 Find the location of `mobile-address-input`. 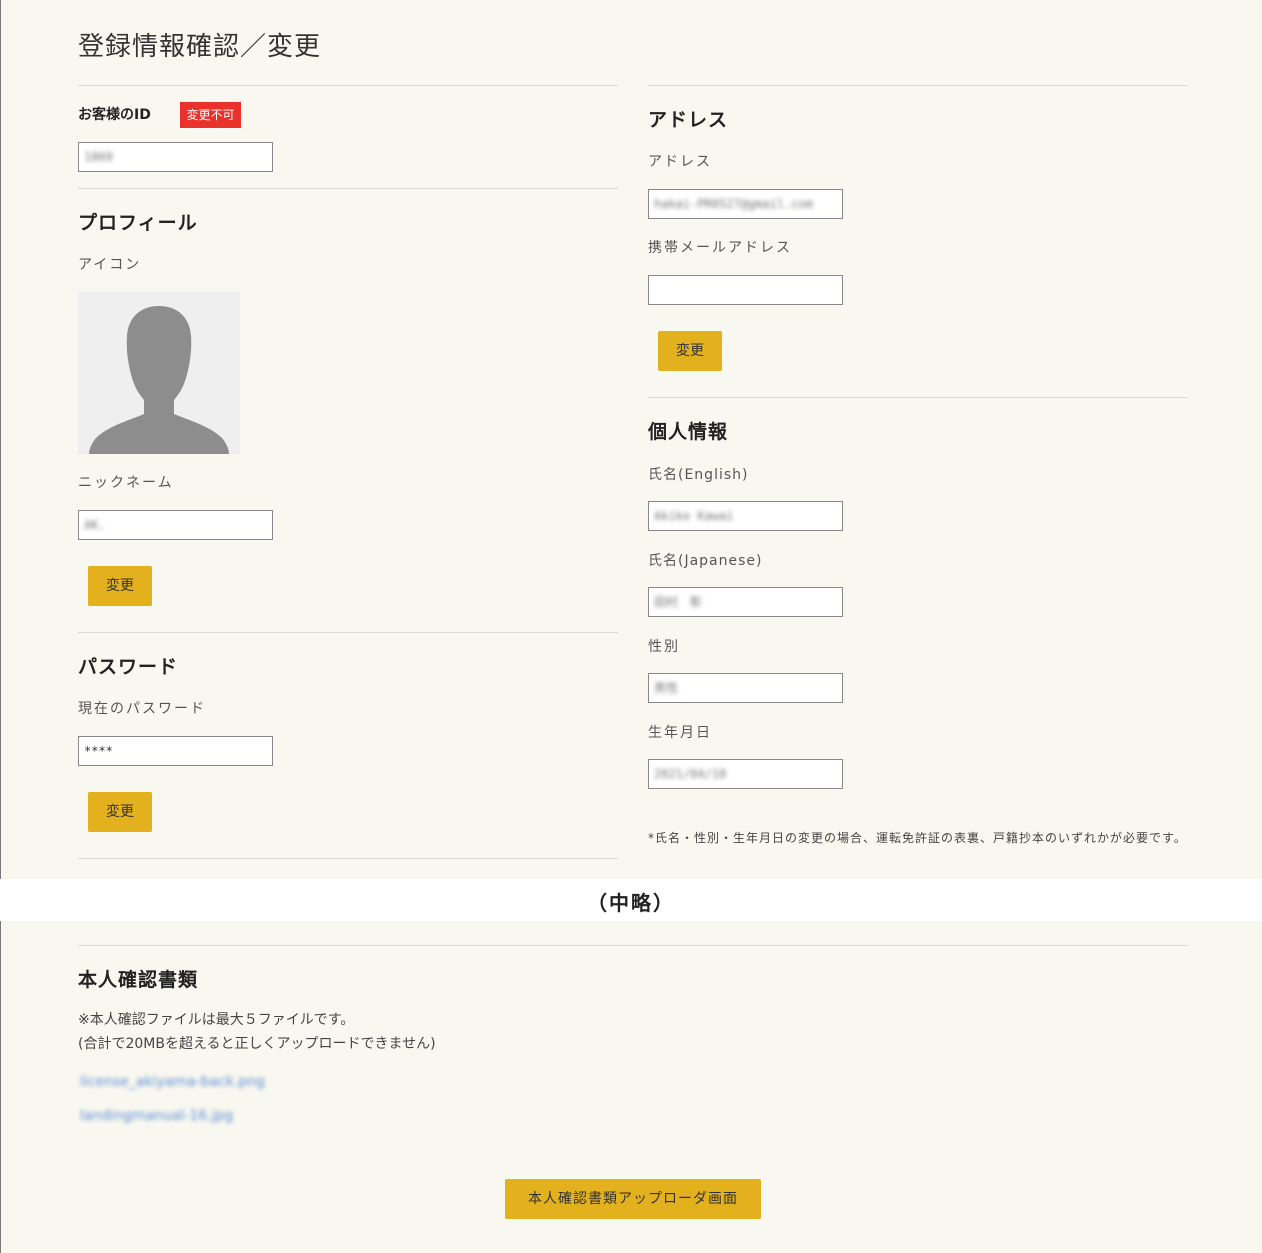

mobile-address-input is located at coordinates (745, 290).